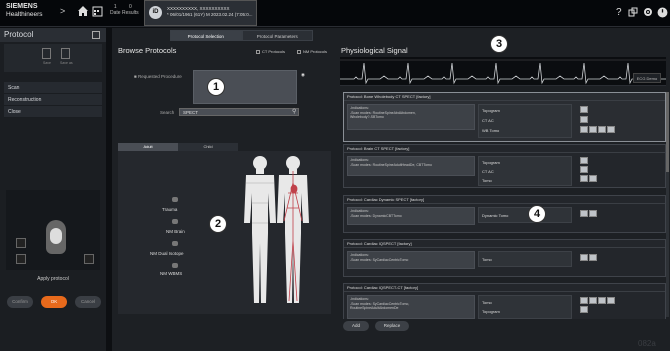 The height and width of the screenshot is (351, 670). I want to click on home-icon, so click(83, 11).